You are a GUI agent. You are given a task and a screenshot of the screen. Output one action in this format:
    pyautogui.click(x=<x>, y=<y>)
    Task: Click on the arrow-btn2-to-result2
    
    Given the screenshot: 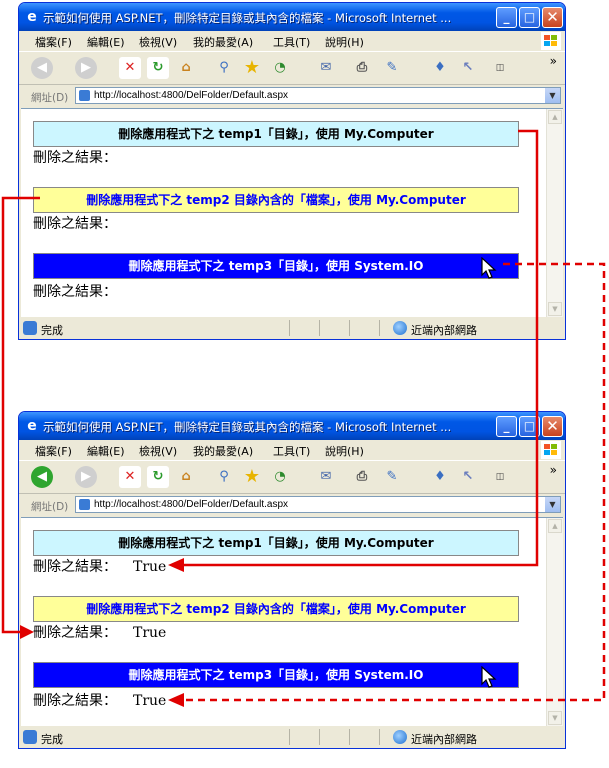 What is the action you would take?
    pyautogui.click(x=20, y=415)
    